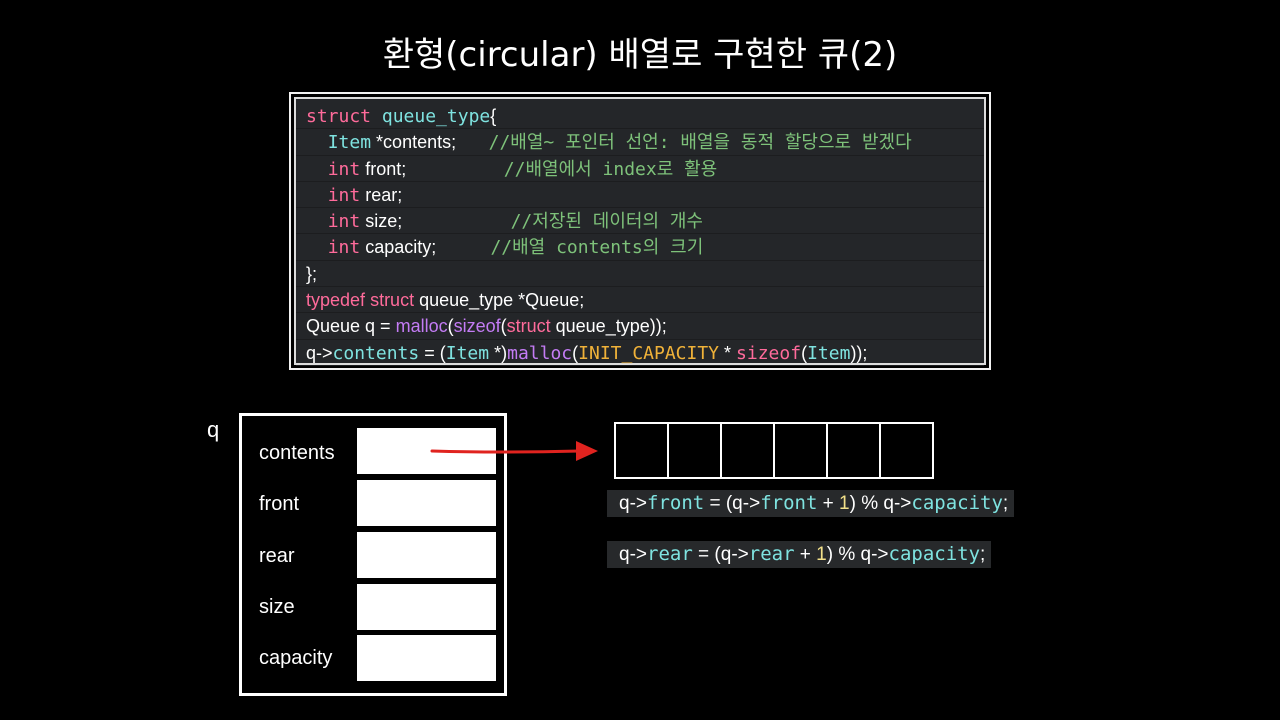  Describe the element at coordinates (376, 353) in the screenshot. I see `field: contents` at that location.